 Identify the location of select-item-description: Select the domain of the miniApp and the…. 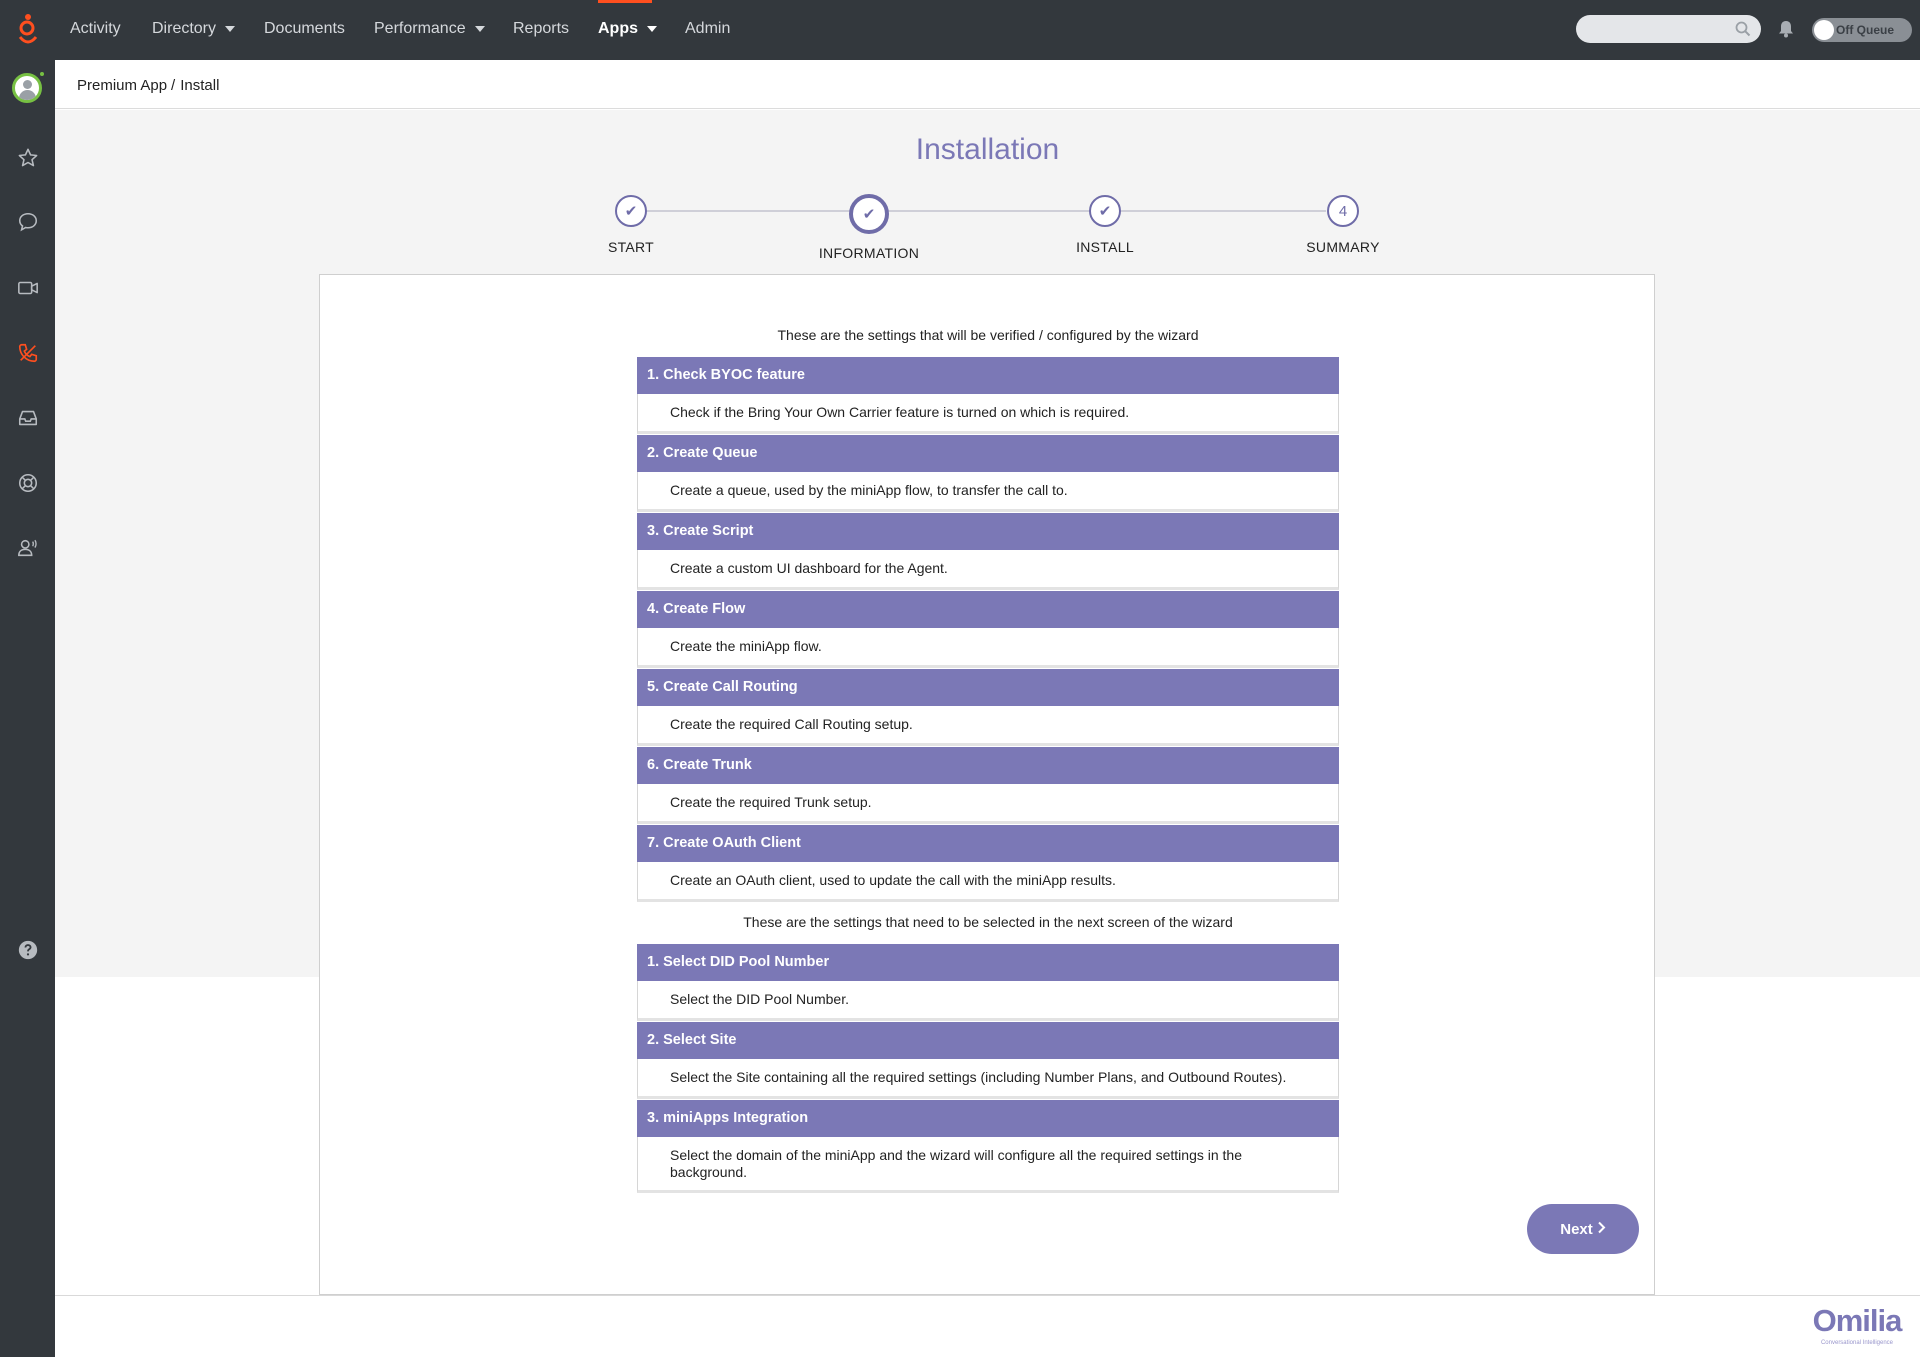
(988, 1165).